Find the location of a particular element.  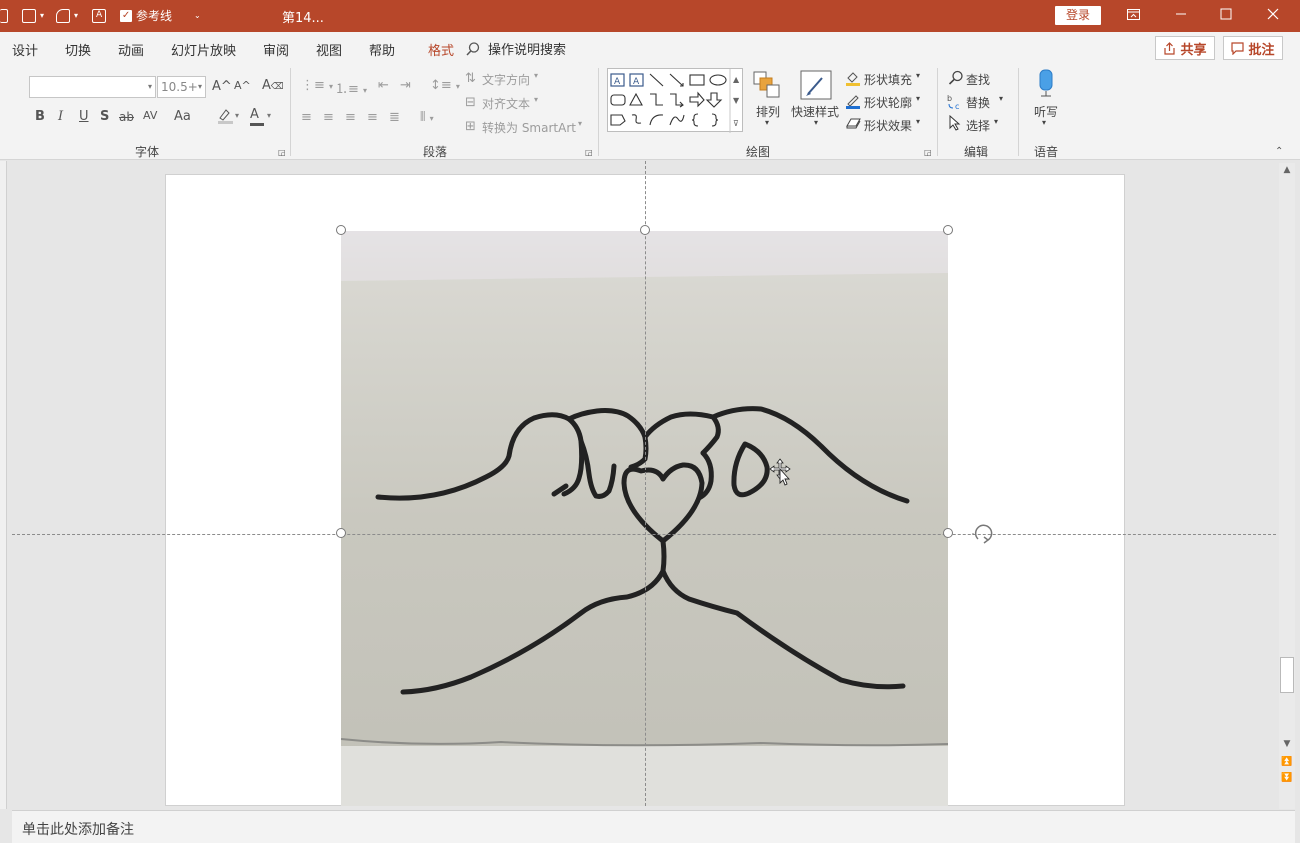

thumbnail-pane-edge is located at coordinates (3, 485).